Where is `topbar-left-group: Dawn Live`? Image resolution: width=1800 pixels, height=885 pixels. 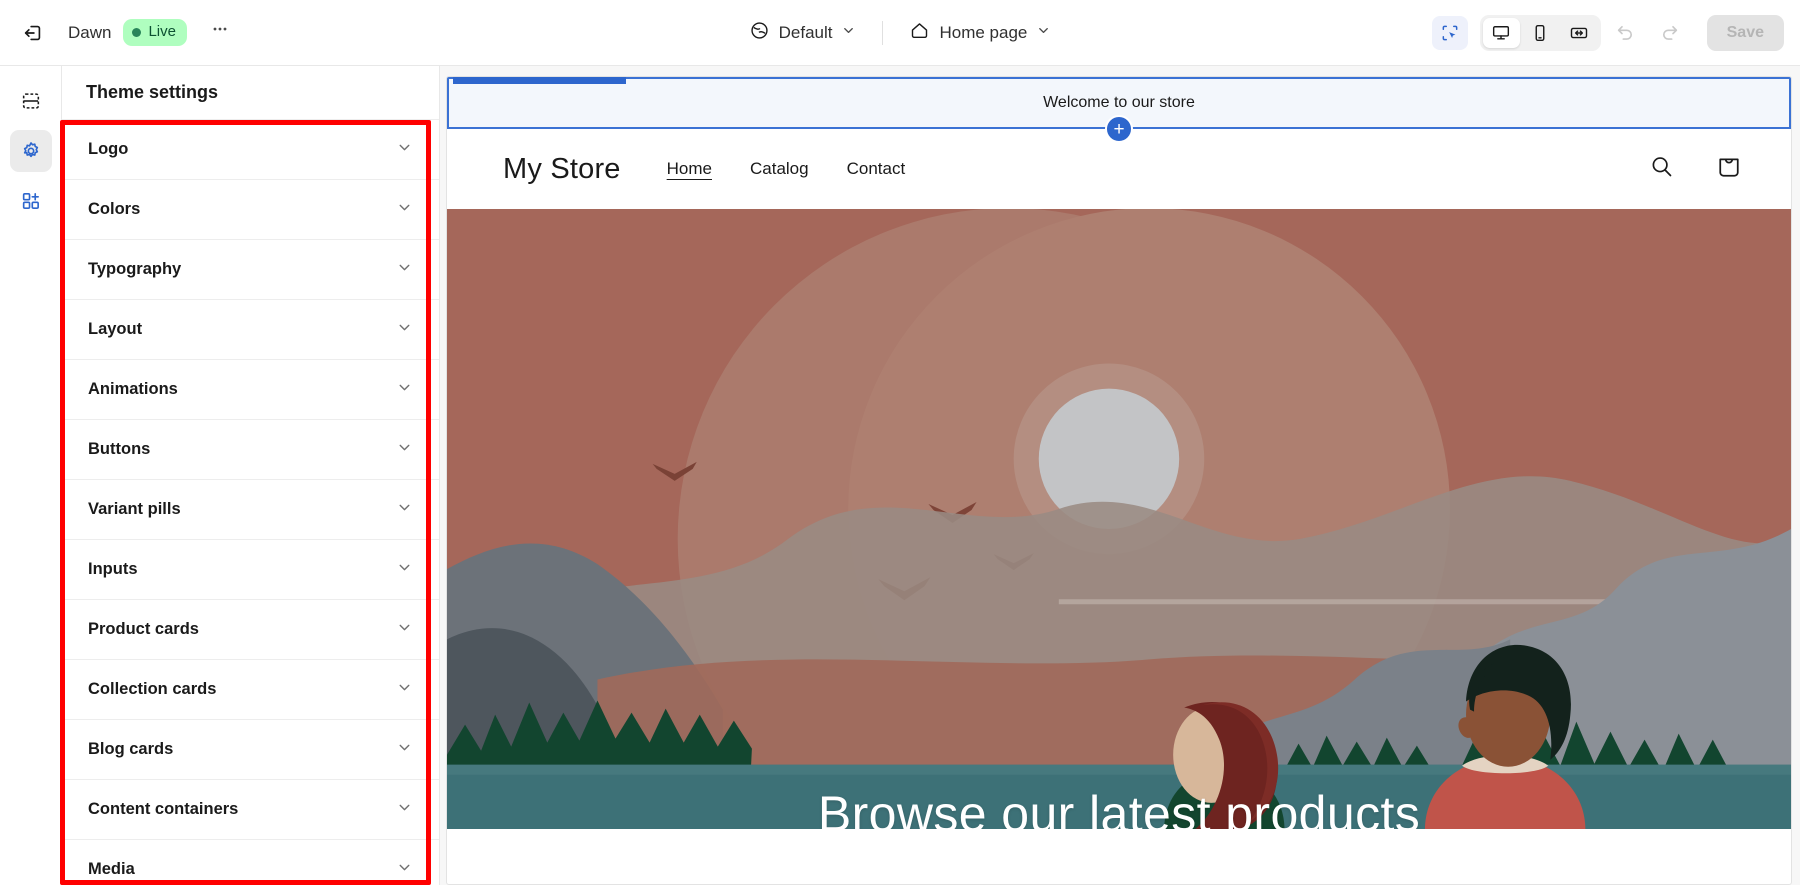 topbar-left-group: Dawn Live is located at coordinates (119, 33).